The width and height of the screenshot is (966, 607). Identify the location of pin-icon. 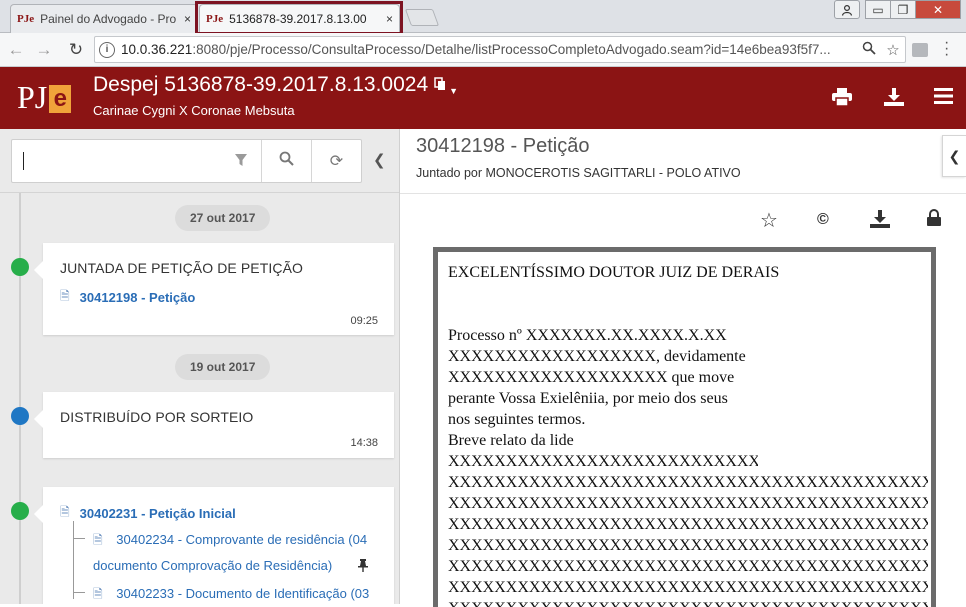
(363, 567).